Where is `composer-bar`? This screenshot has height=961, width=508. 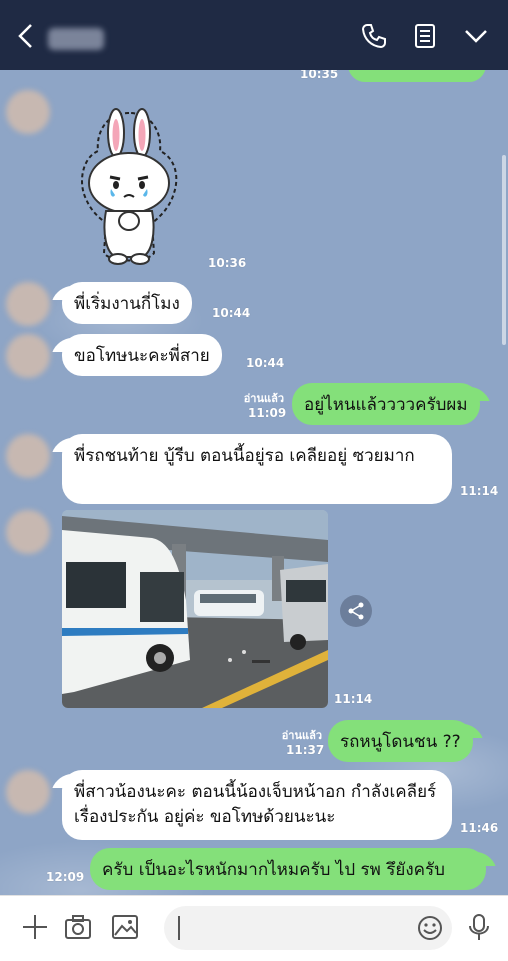
composer-bar is located at coordinates (254, 928).